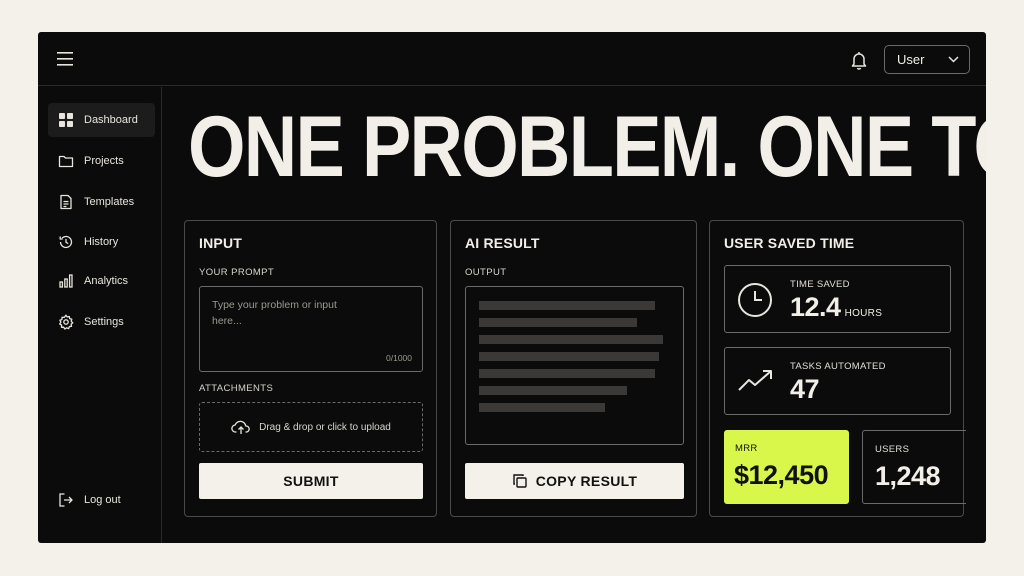  I want to click on tasks-automated-label: TASKS AUTOMATED, so click(838, 366).